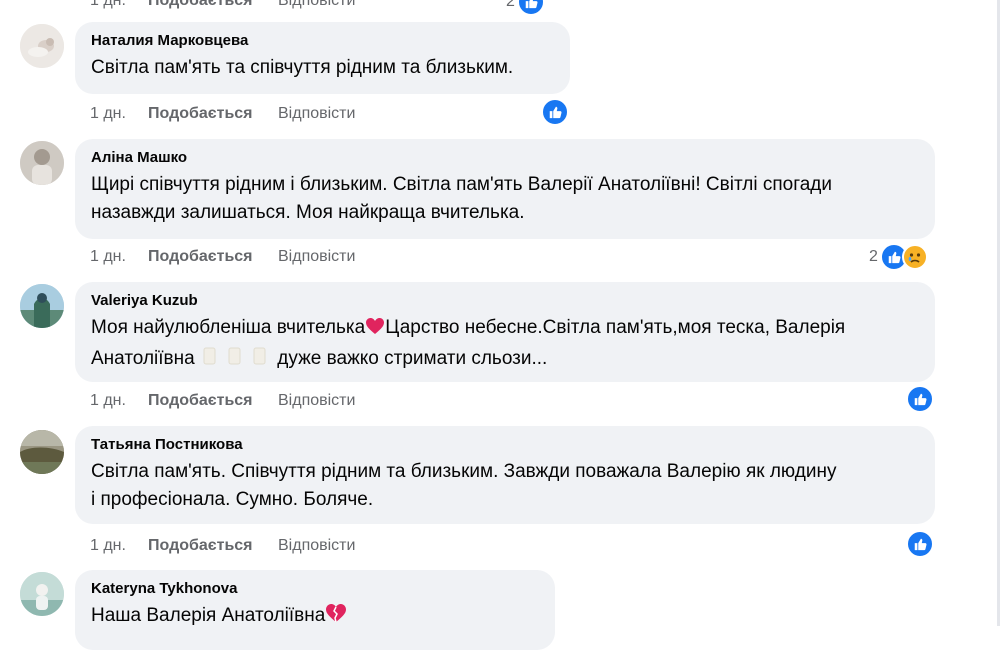 This screenshot has height=650, width=1000. I want to click on comment-author: Valeriya Kuzub, so click(505, 301).